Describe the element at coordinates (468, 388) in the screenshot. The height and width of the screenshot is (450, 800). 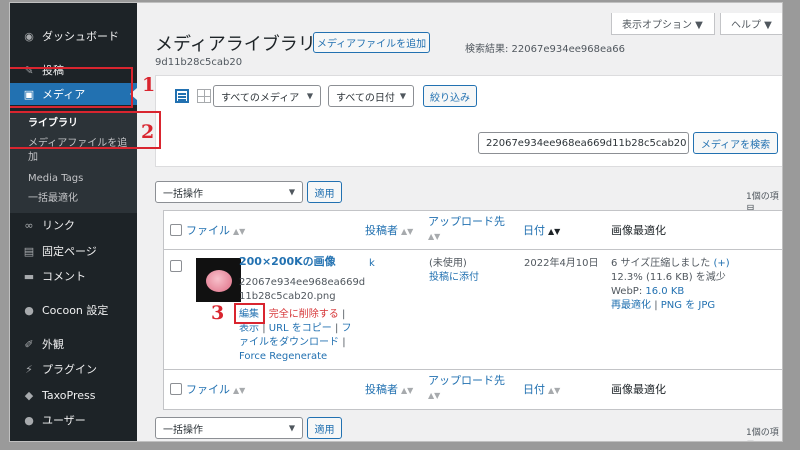
I see `column-uploaded-to-bottom: アップロード先 ▲▼` at that location.